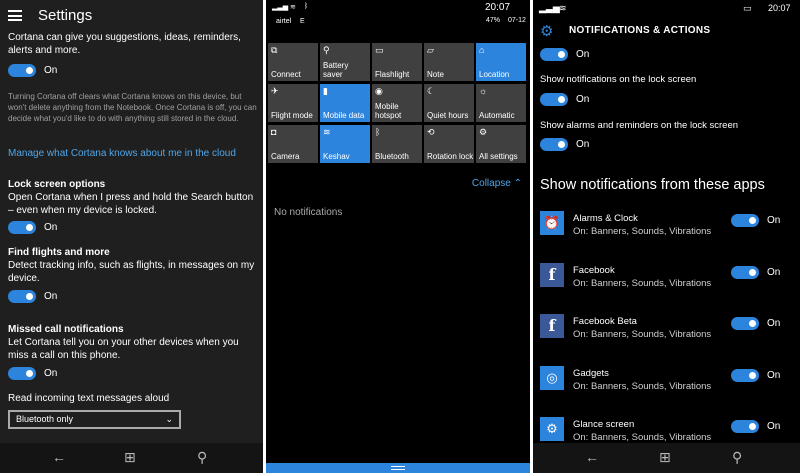  I want to click on missed-call-toggle, so click(22, 373).